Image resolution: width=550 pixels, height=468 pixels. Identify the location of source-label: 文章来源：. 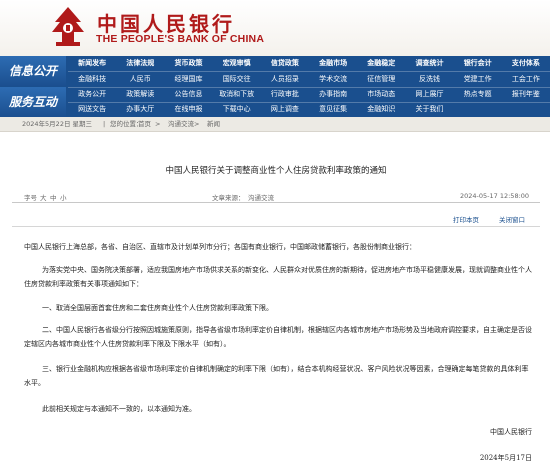
(228, 198).